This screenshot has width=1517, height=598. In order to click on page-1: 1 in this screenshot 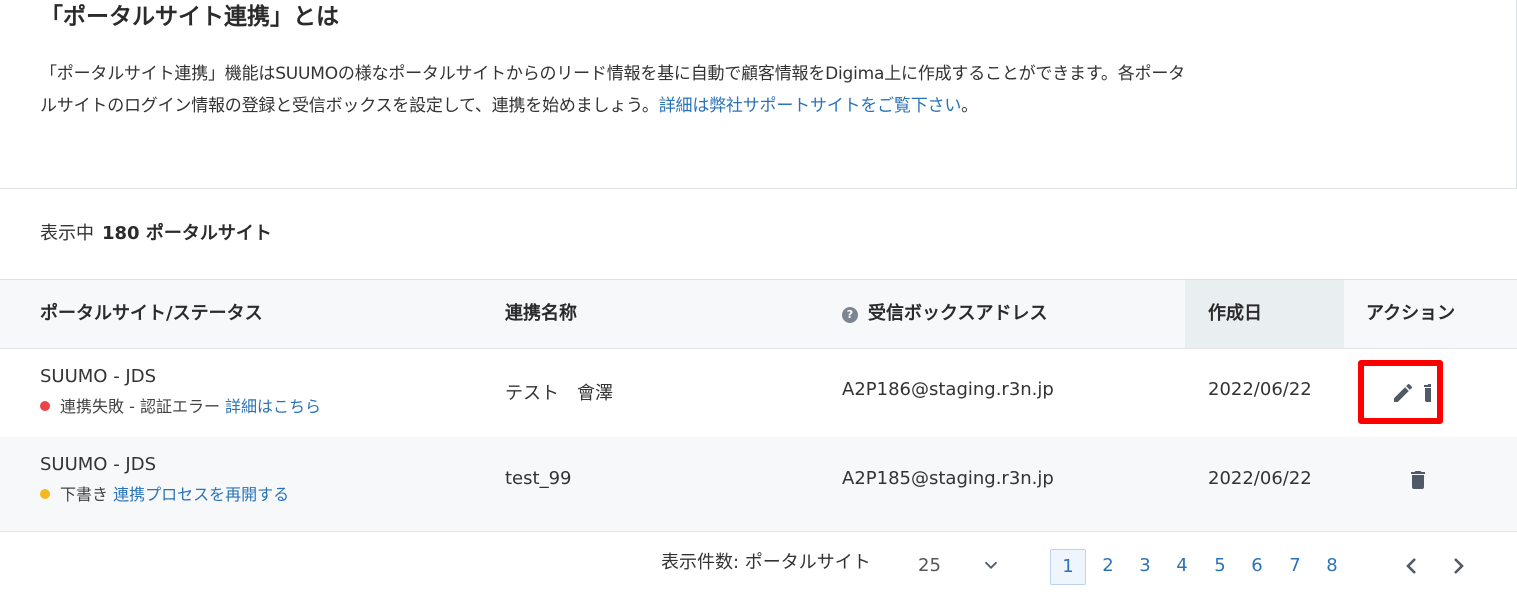, I will do `click(1068, 567)`.